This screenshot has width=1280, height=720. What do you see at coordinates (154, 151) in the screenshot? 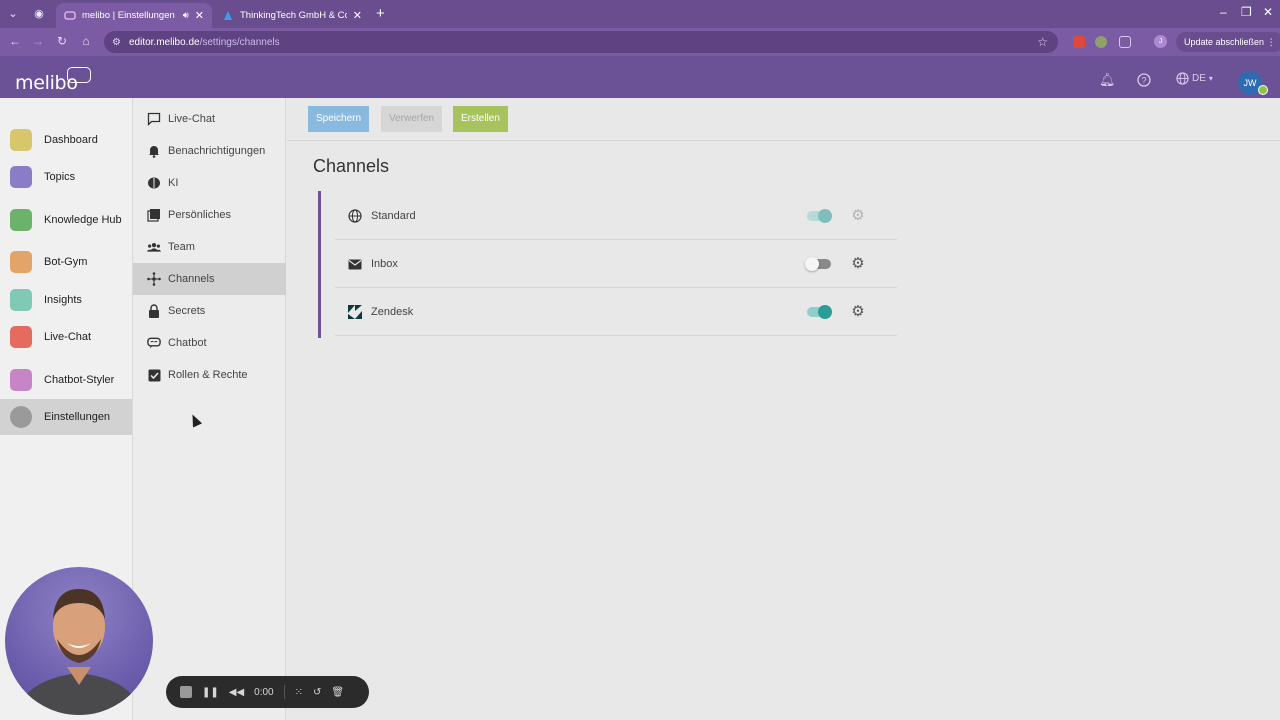
I see `bell-icon` at bounding box center [154, 151].